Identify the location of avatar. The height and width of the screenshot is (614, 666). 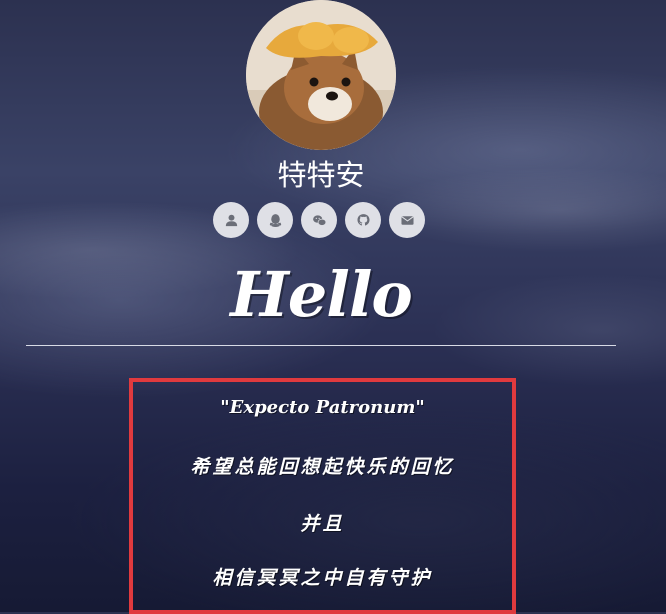
(321, 75).